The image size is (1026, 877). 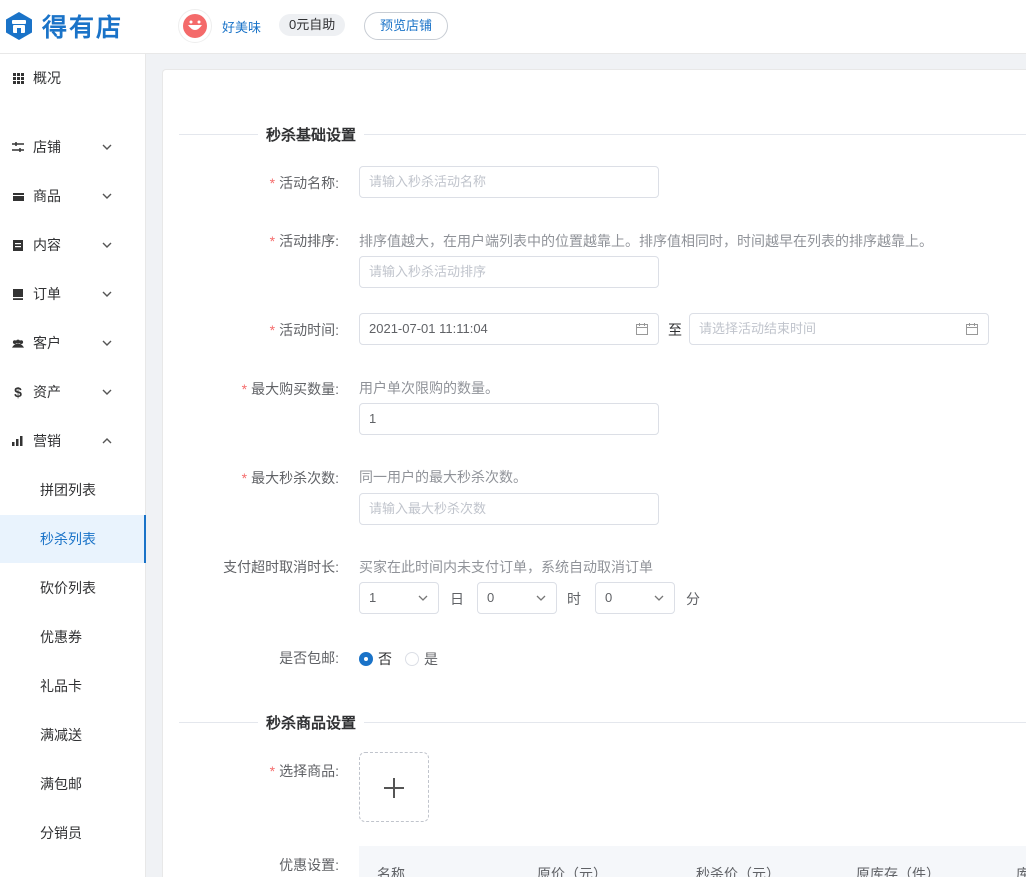 What do you see at coordinates (506, 567) in the screenshot?
I see `timeout-hint: 买家在此时间内未支付订单，系统自动取消订单` at bounding box center [506, 567].